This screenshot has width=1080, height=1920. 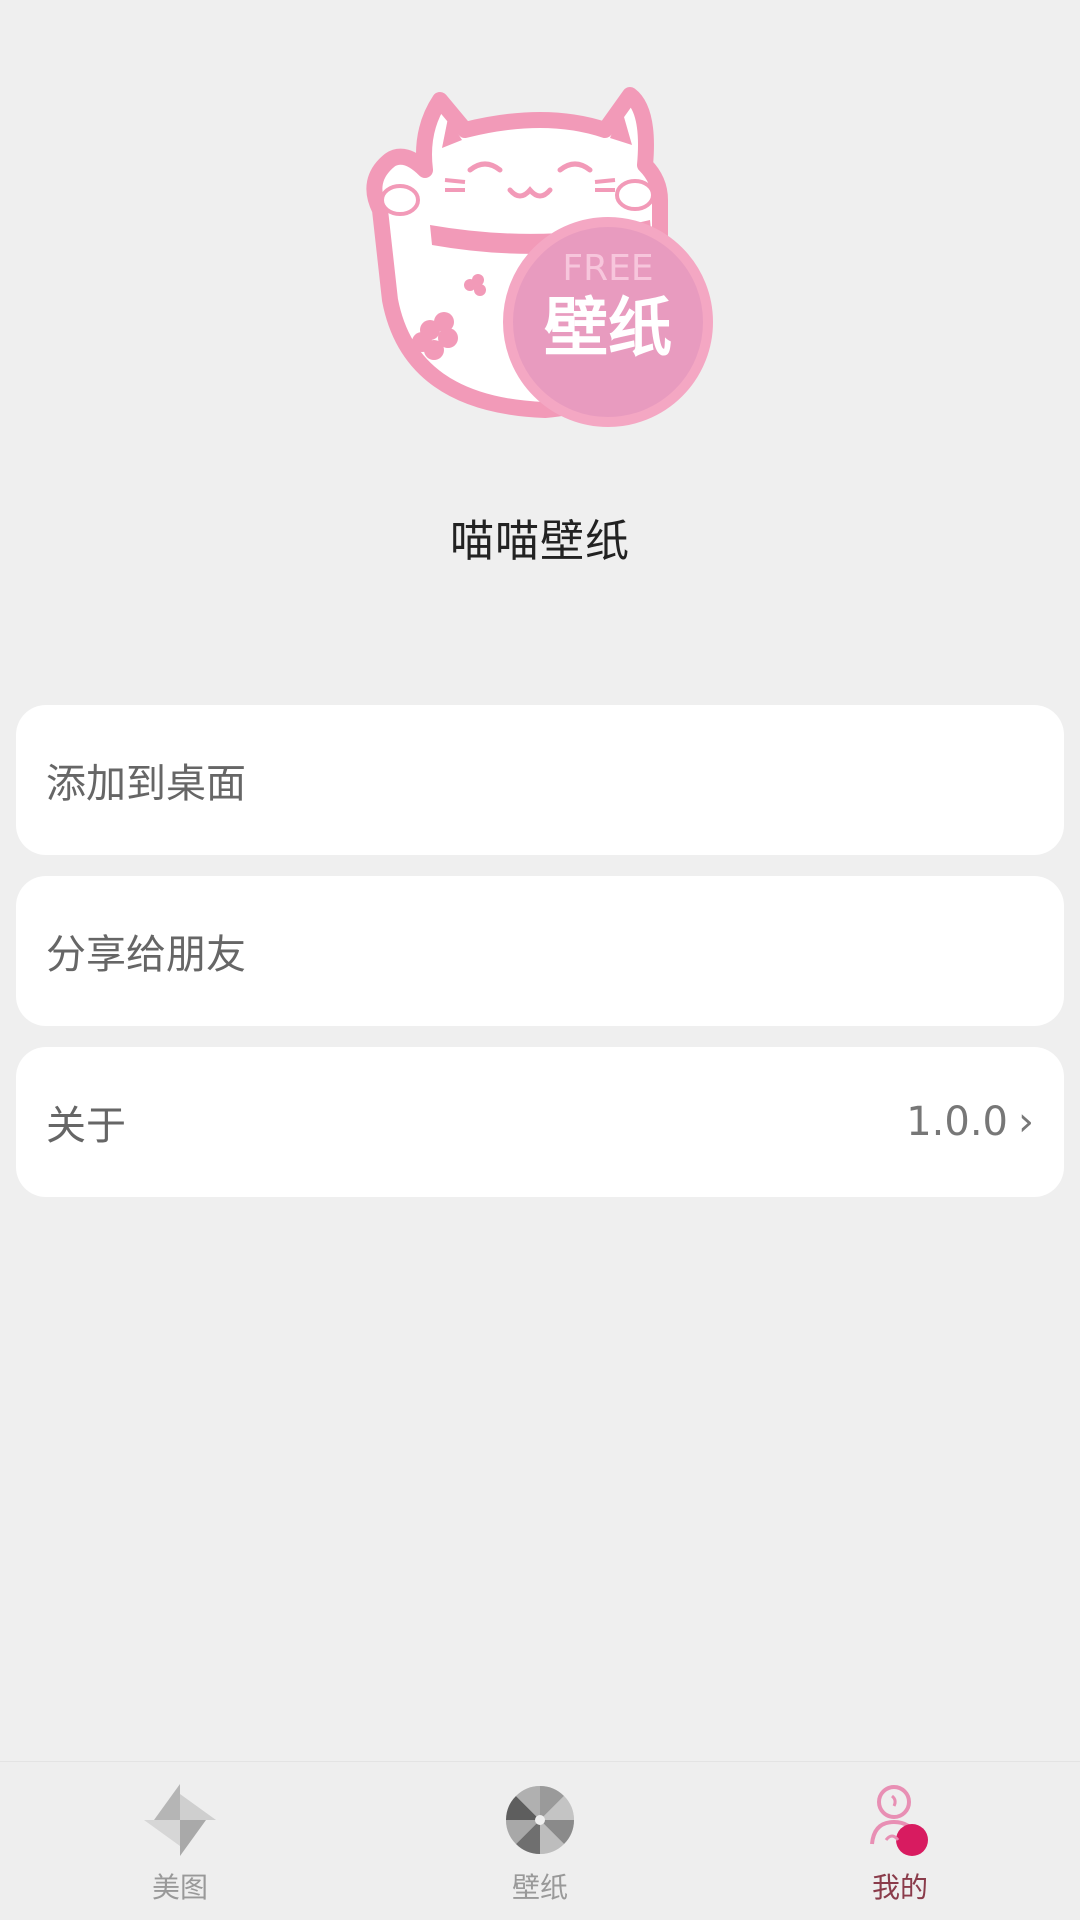 What do you see at coordinates (179, 1887) in the screenshot?
I see `tab-label: 美图` at bounding box center [179, 1887].